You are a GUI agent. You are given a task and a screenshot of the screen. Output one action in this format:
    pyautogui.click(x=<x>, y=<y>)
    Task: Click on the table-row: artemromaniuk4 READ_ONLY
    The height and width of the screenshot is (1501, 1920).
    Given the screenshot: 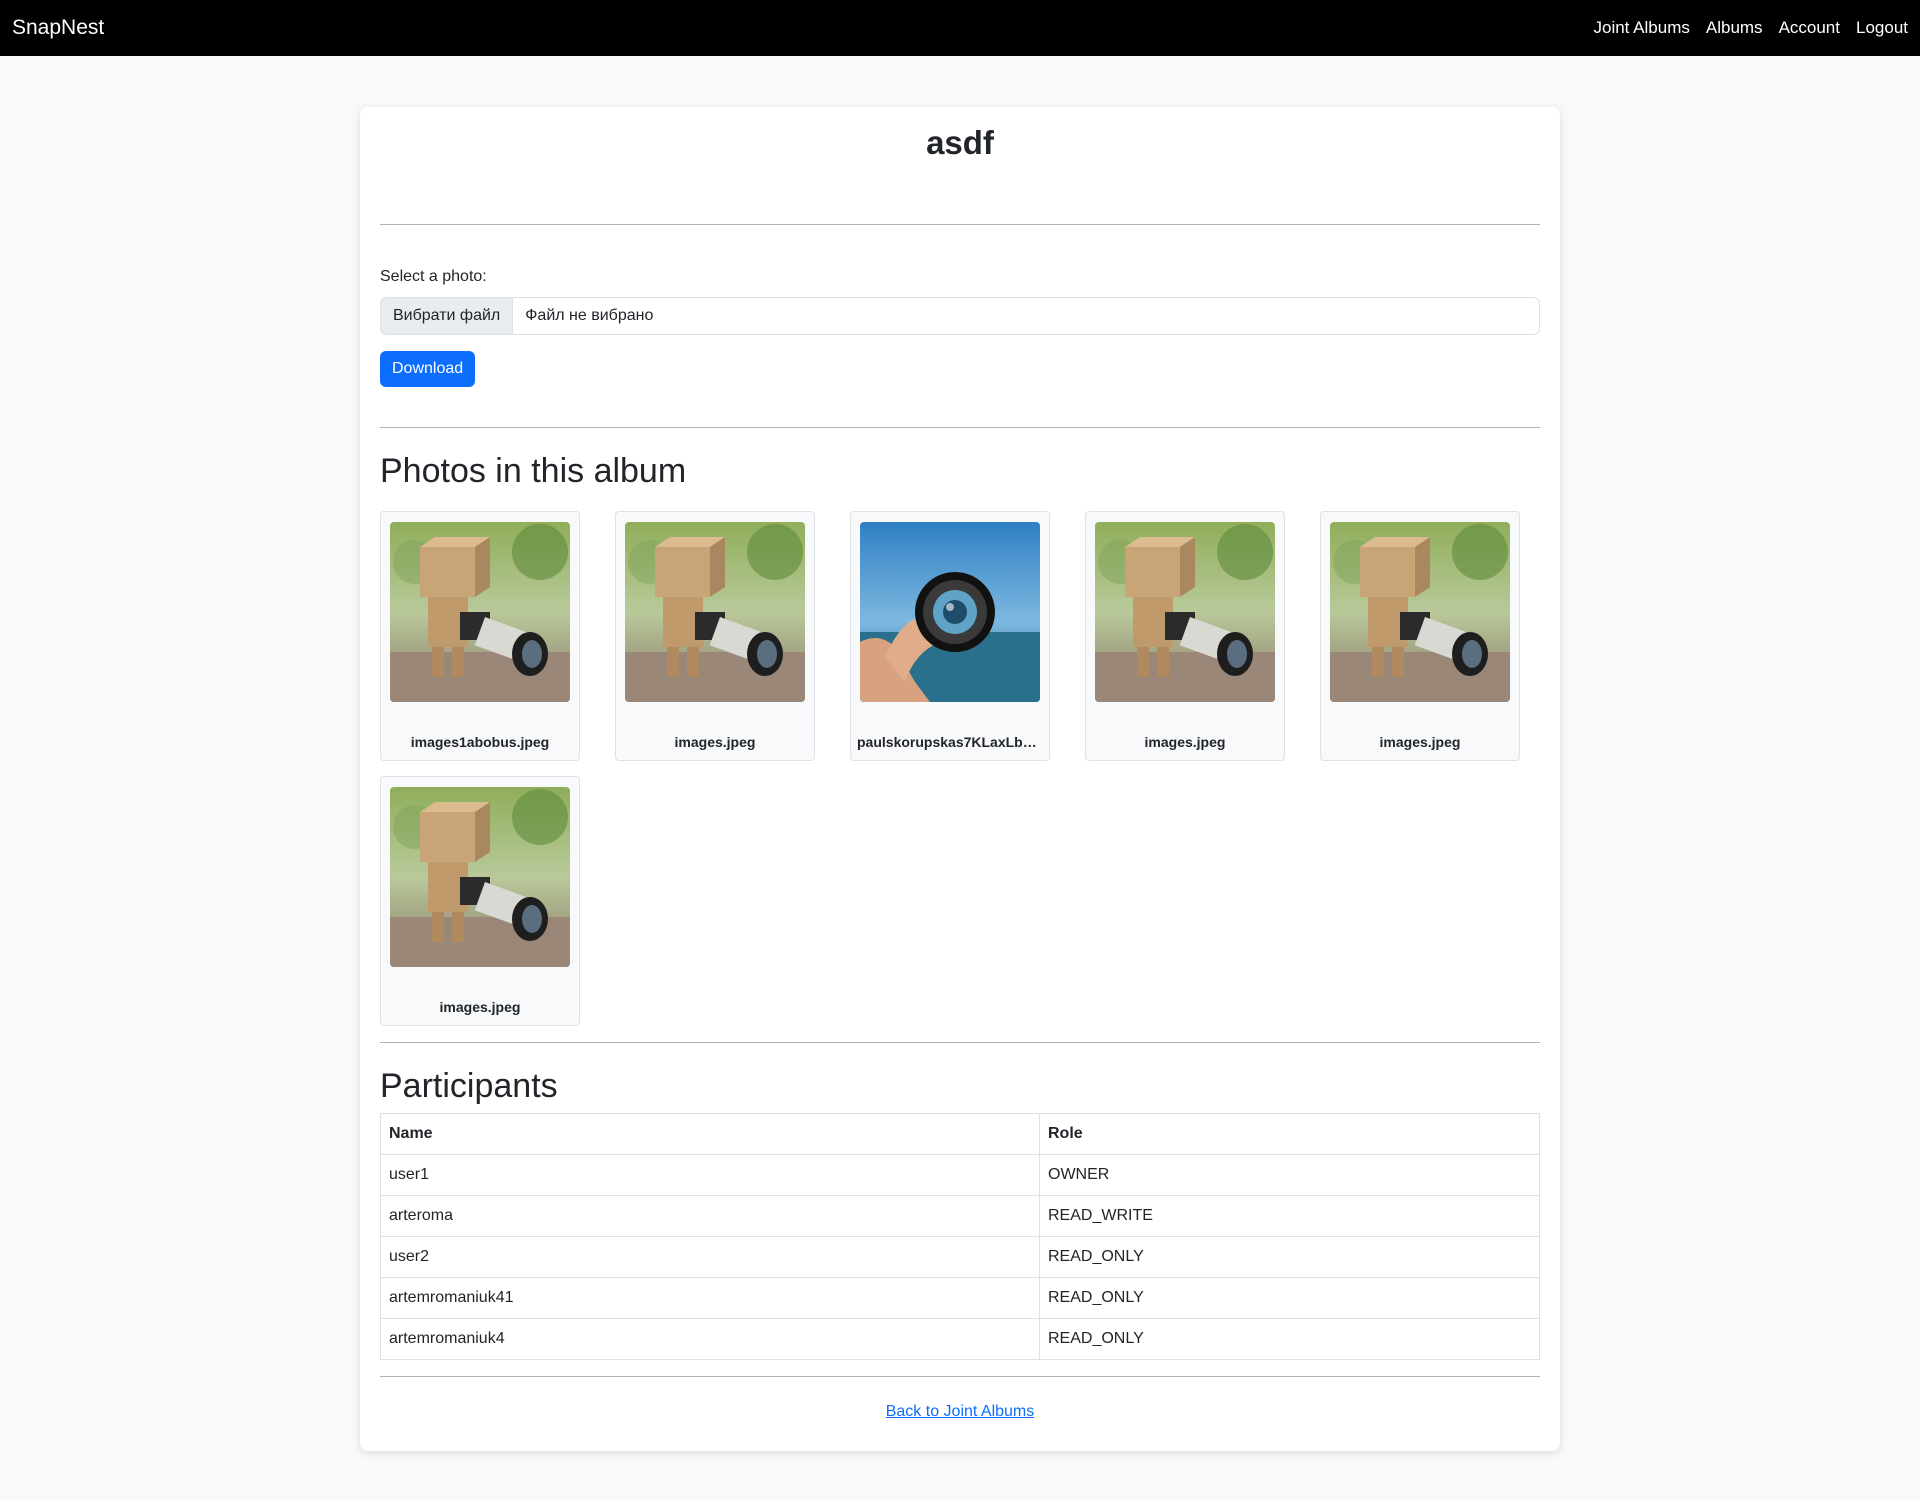 What is the action you would take?
    pyautogui.click(x=960, y=1339)
    